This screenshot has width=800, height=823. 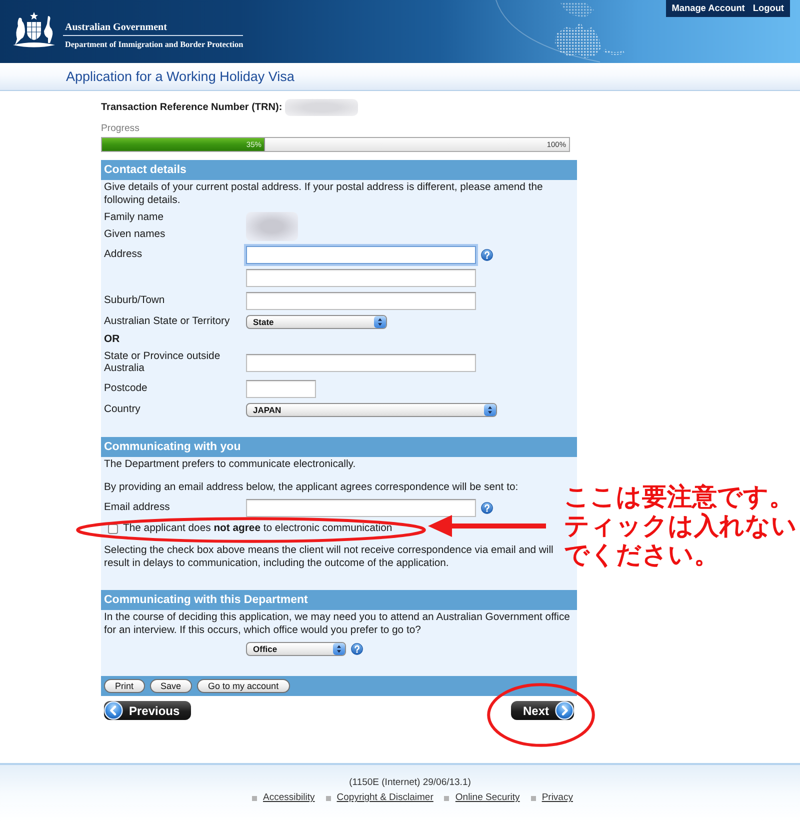 I want to click on field-label: Address, so click(x=124, y=255).